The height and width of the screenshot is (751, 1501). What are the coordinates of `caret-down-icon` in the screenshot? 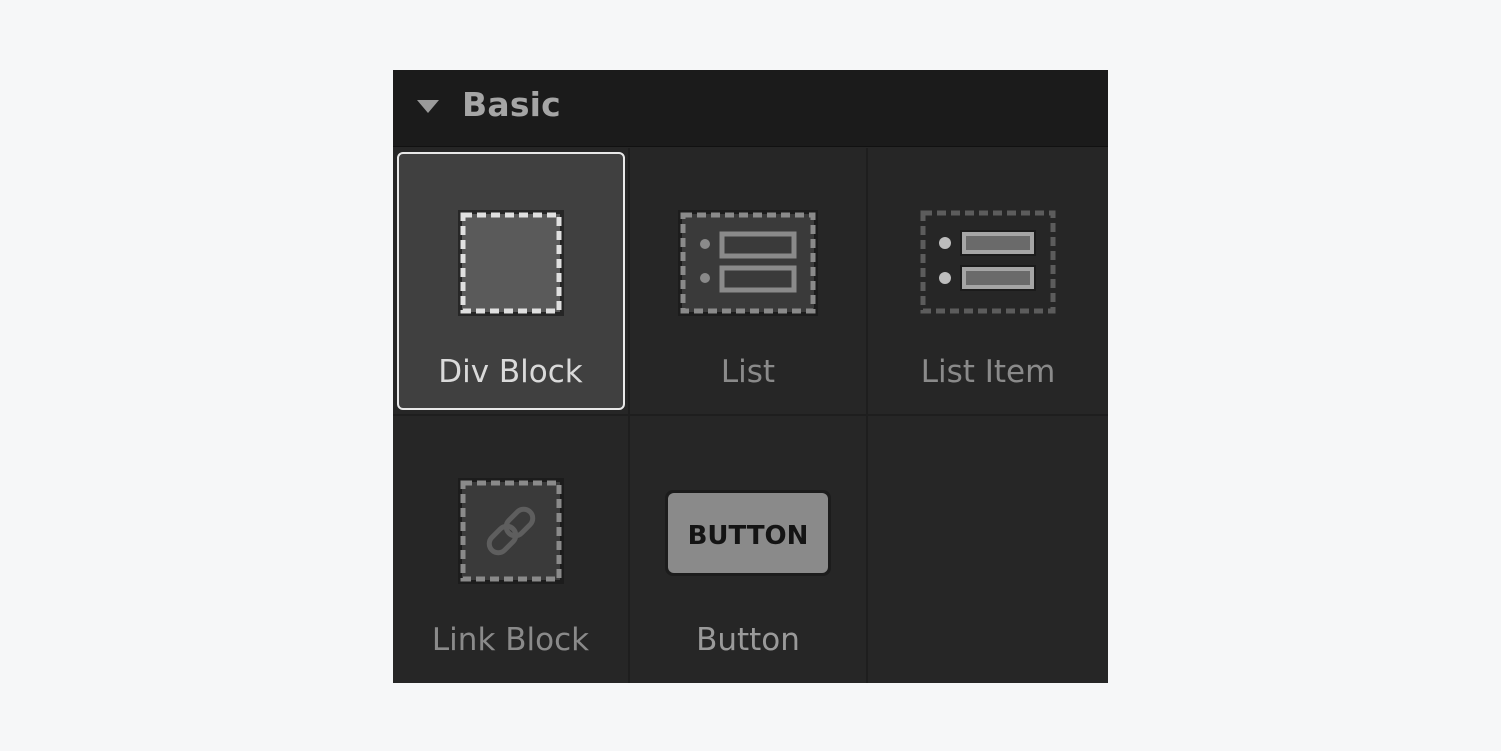 It's located at (428, 107).